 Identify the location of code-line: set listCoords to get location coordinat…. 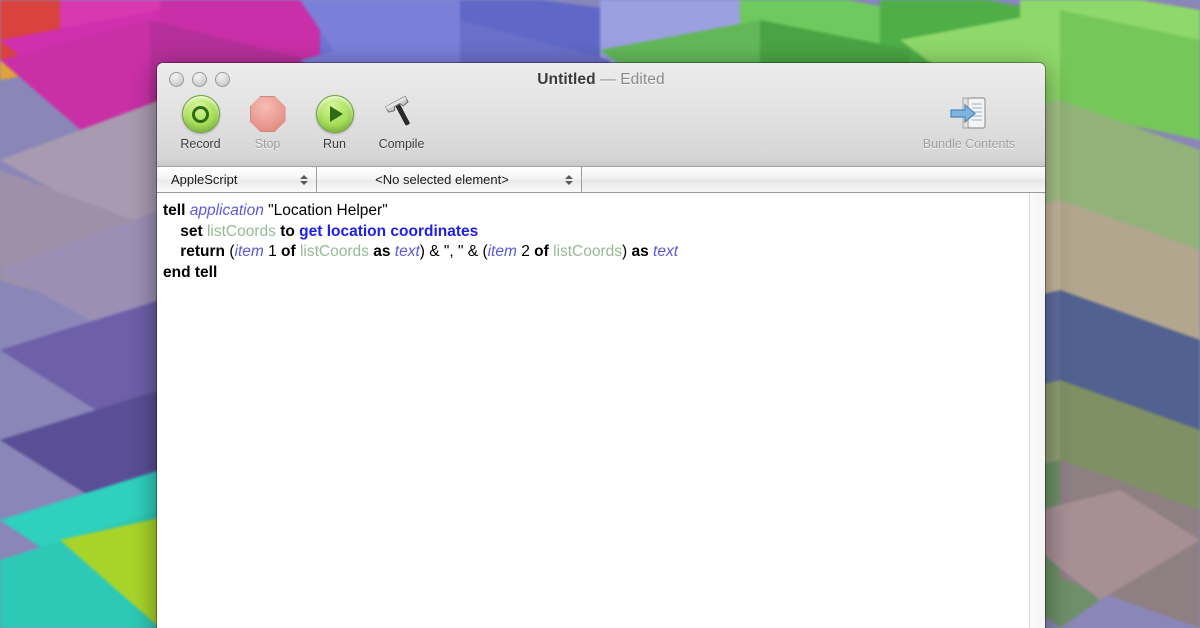
(593, 232).